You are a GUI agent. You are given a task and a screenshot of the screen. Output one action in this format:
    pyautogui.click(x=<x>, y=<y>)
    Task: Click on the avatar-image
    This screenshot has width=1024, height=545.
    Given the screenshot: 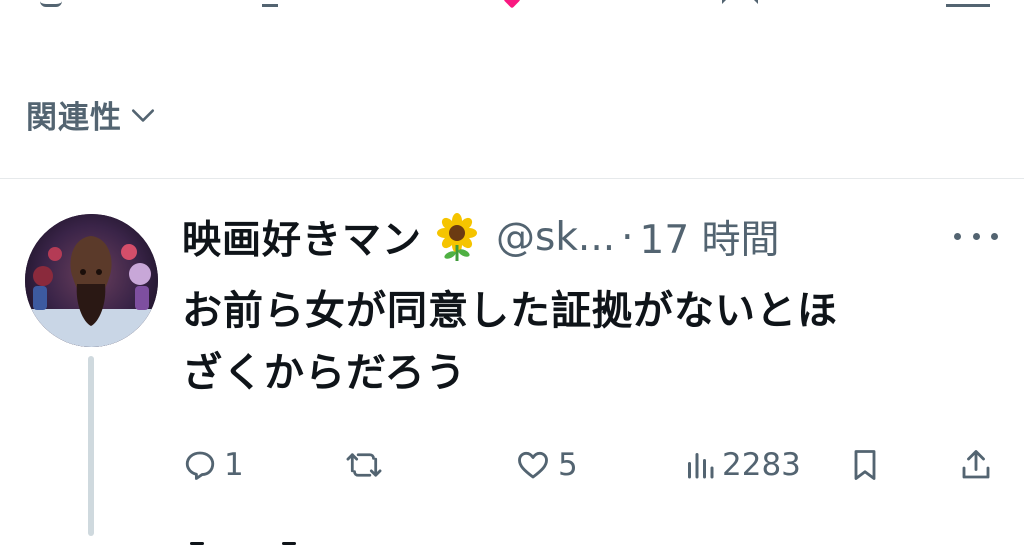 What is the action you would take?
    pyautogui.click(x=91, y=280)
    